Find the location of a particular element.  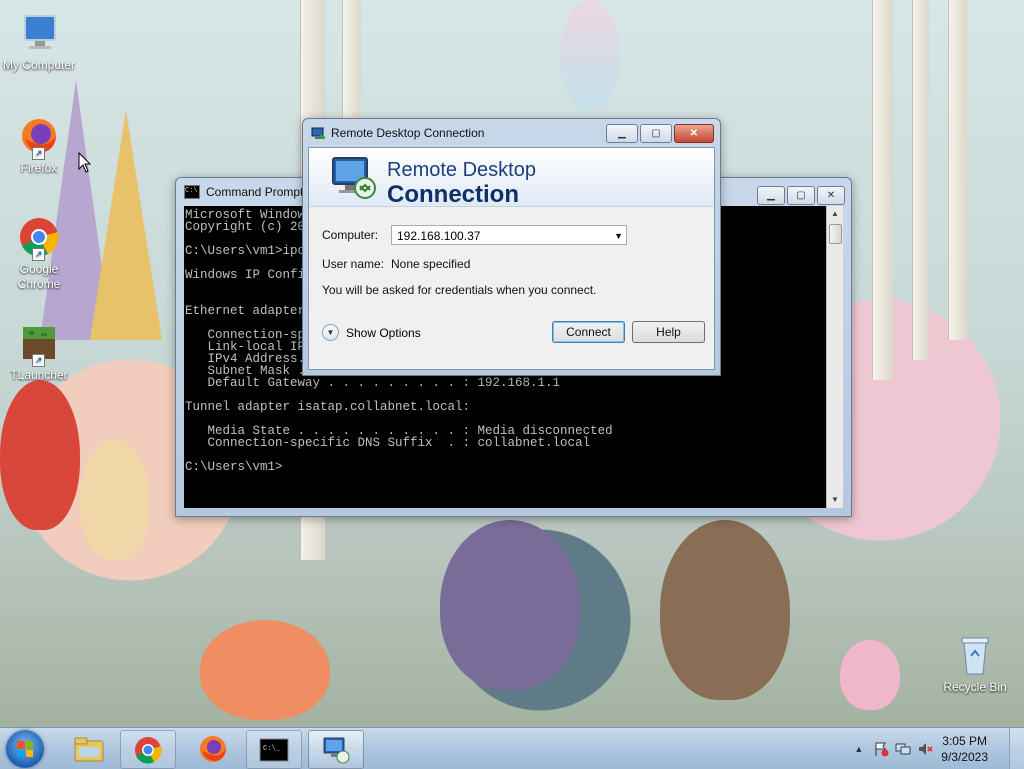

rdc-app-icon is located at coordinates (318, 133).